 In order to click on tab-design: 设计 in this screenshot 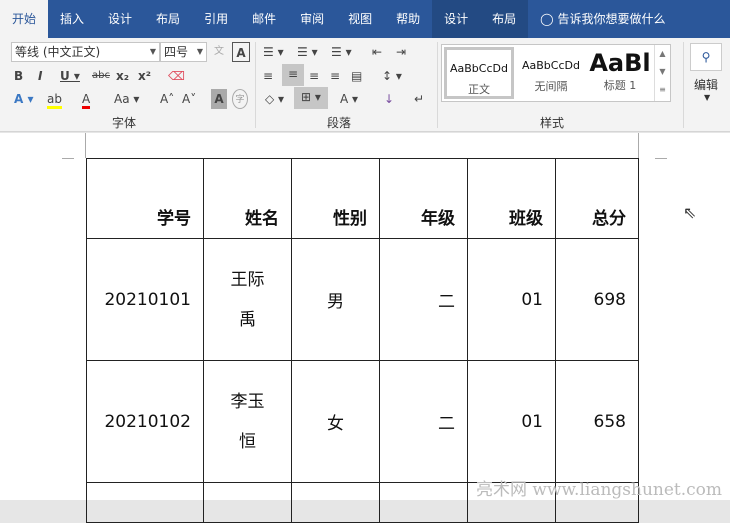, I will do `click(120, 19)`.